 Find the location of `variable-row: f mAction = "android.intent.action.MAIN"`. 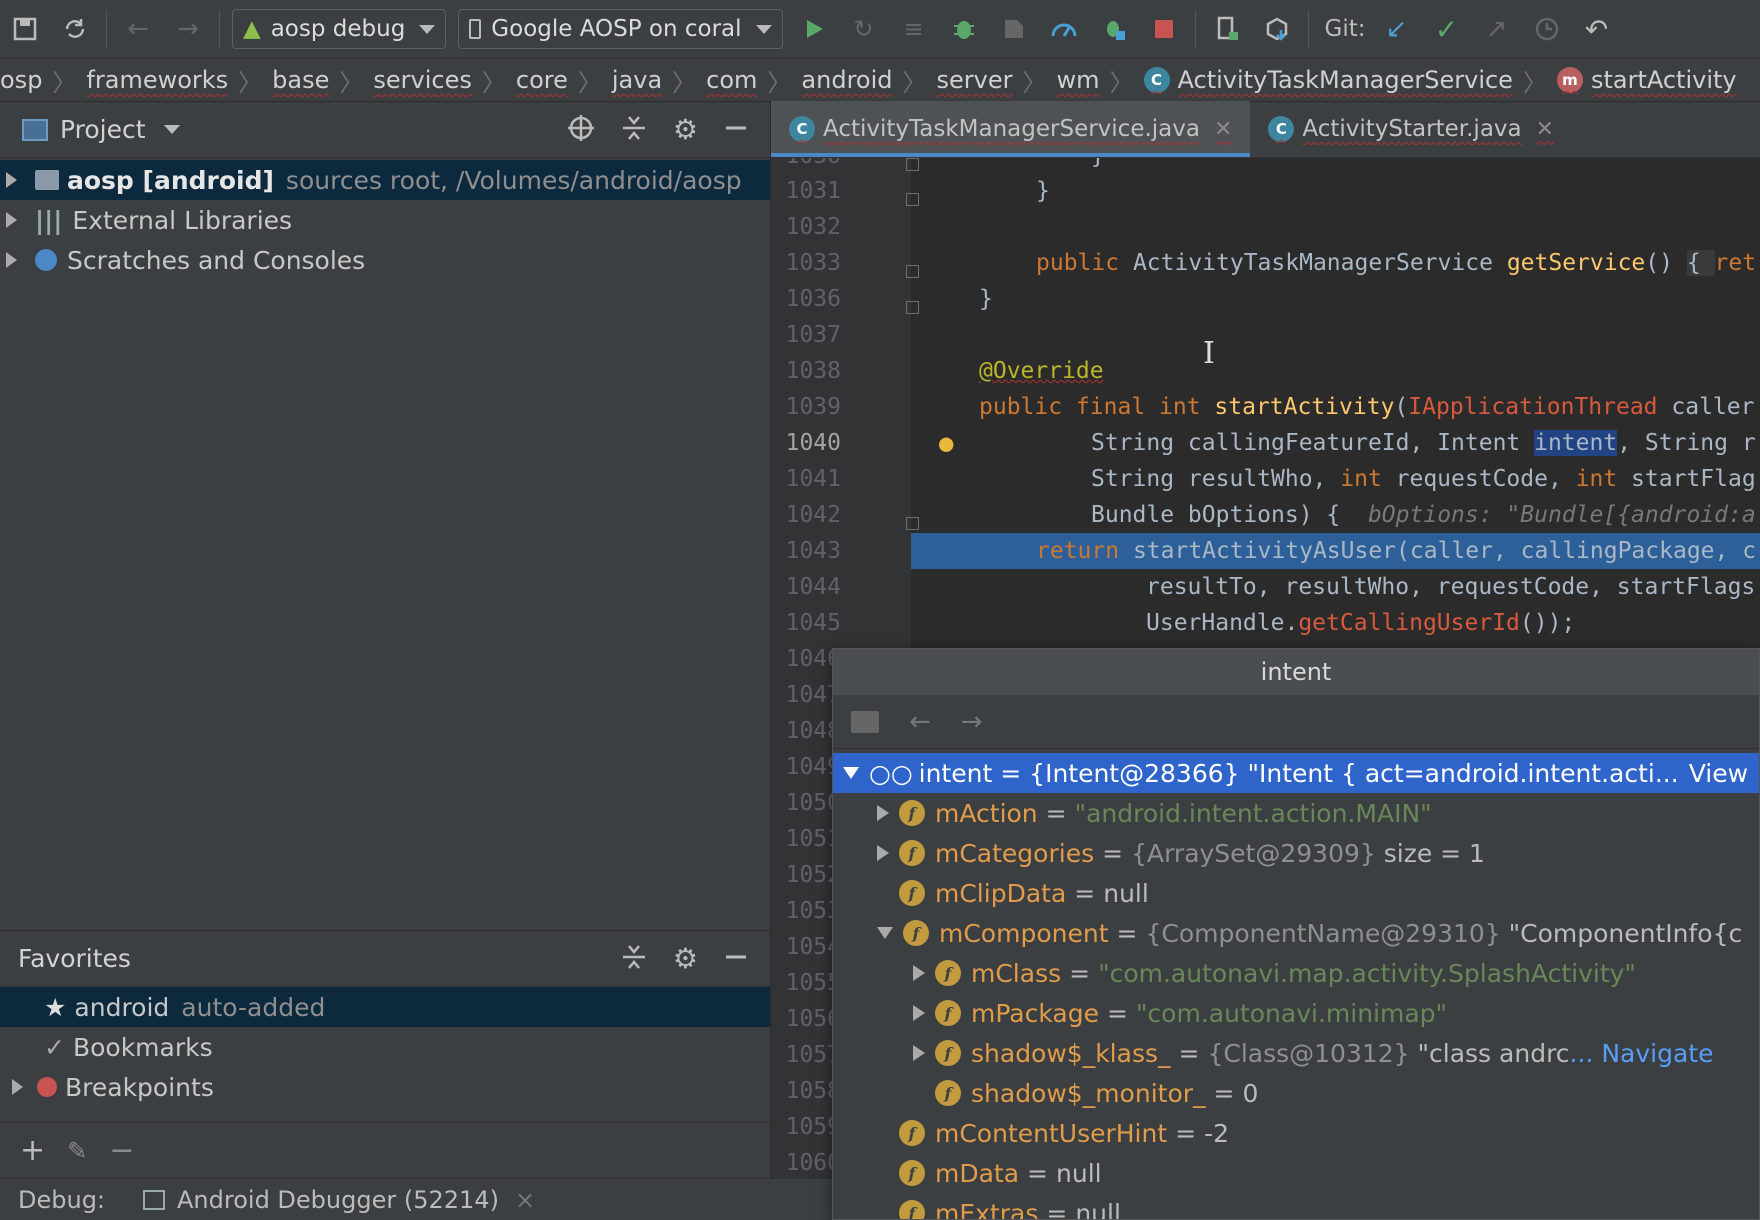

variable-row: f mAction = "android.intent.action.MAIN" is located at coordinates (1296, 813).